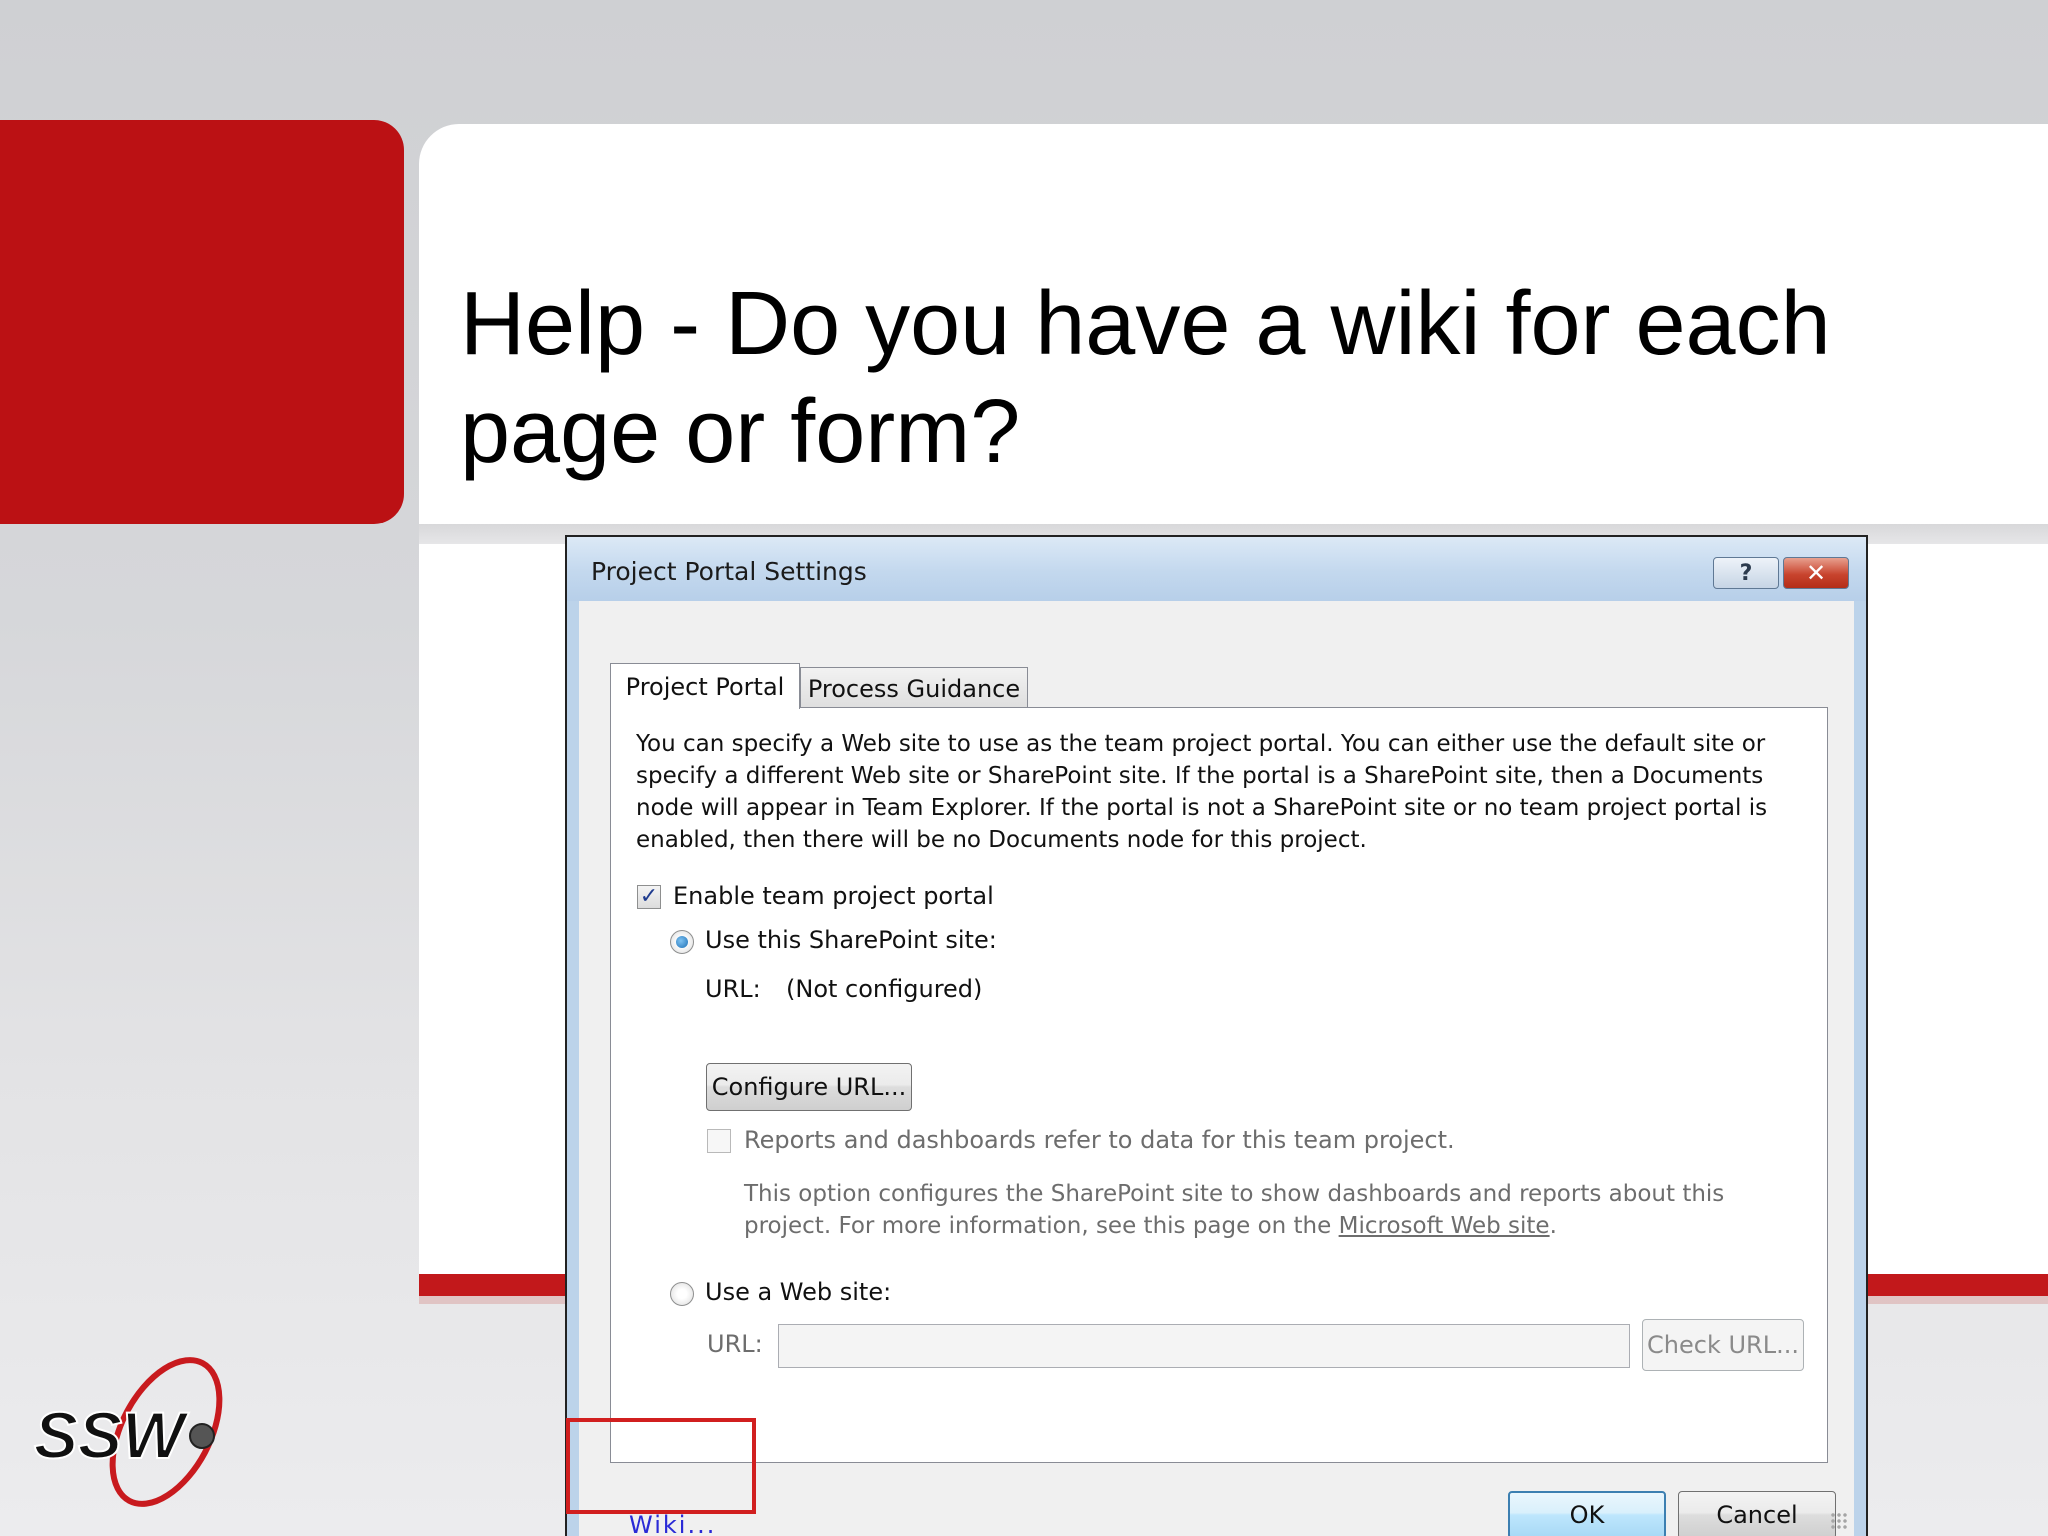 The image size is (2048, 1536). I want to click on sharepoint-url-label: URL:, so click(733, 989).